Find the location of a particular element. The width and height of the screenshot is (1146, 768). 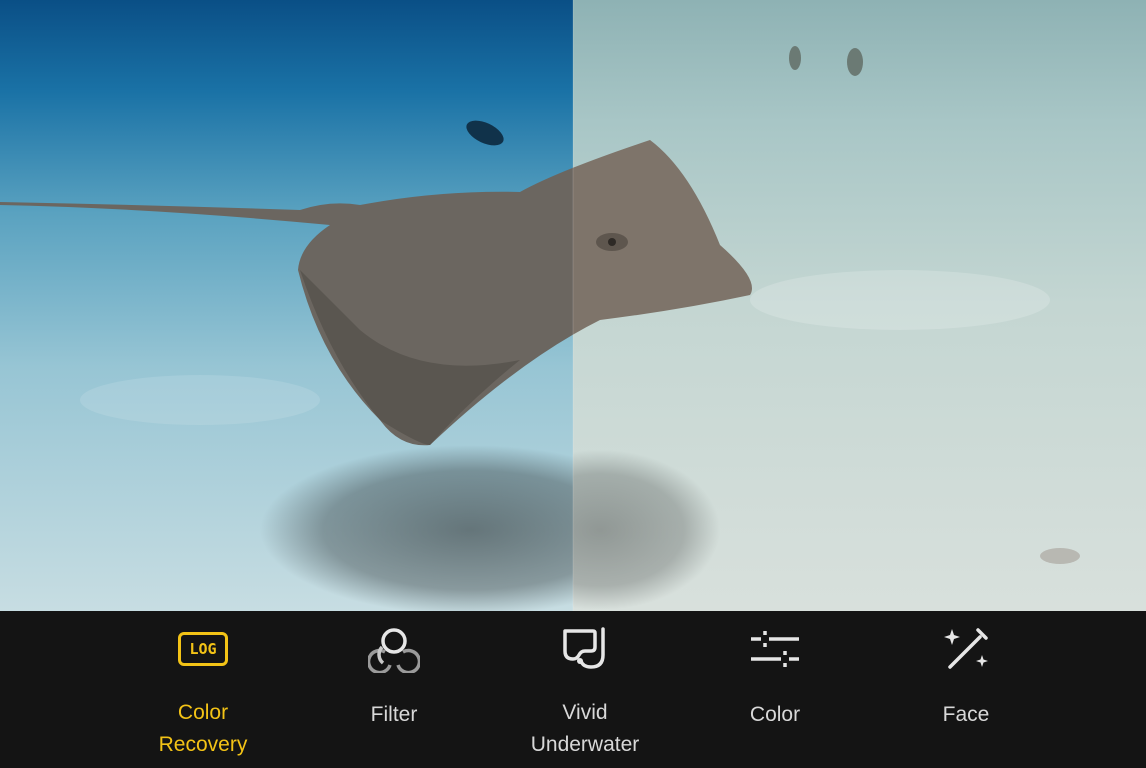

vivid-underwater-label: Vivid Underwater is located at coordinates (585, 729).